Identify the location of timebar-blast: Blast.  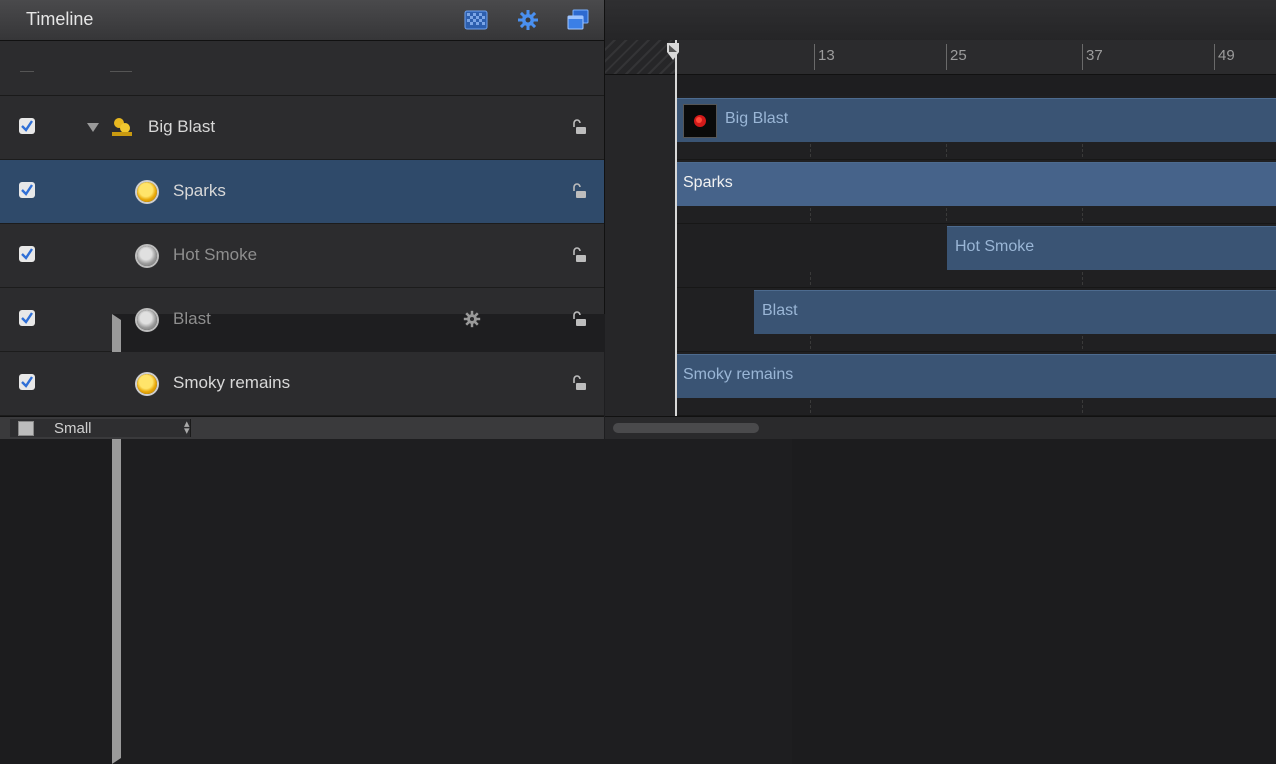
(1015, 312).